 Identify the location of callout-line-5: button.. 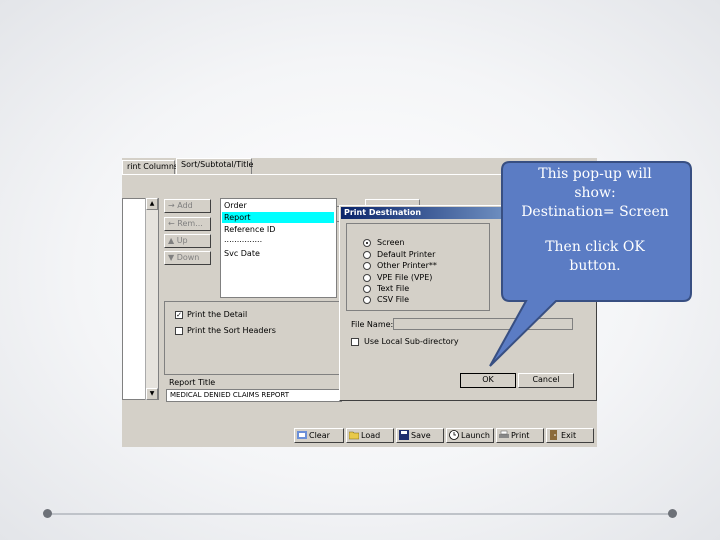
(595, 266).